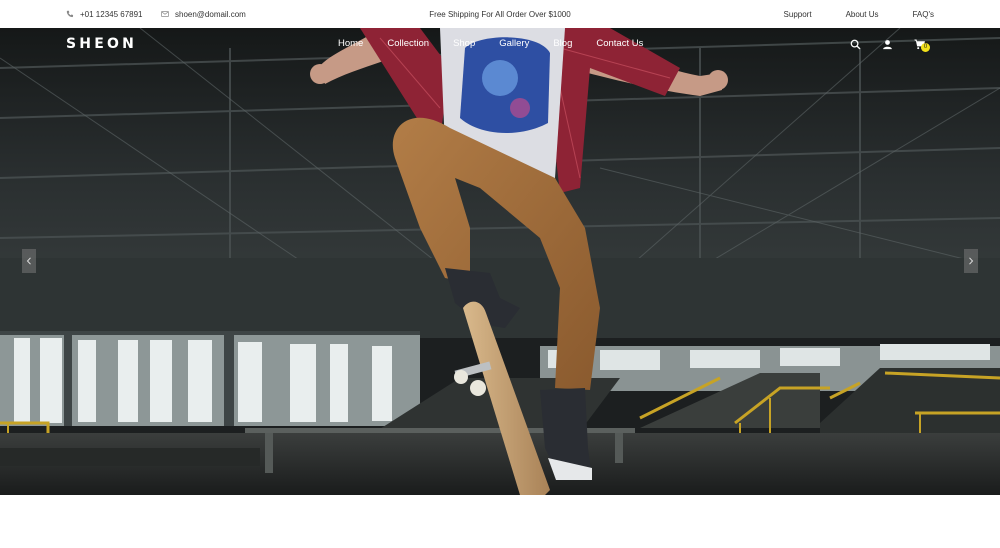  I want to click on promo-text: Free Shipping For All Order Over $1000, so click(500, 14).